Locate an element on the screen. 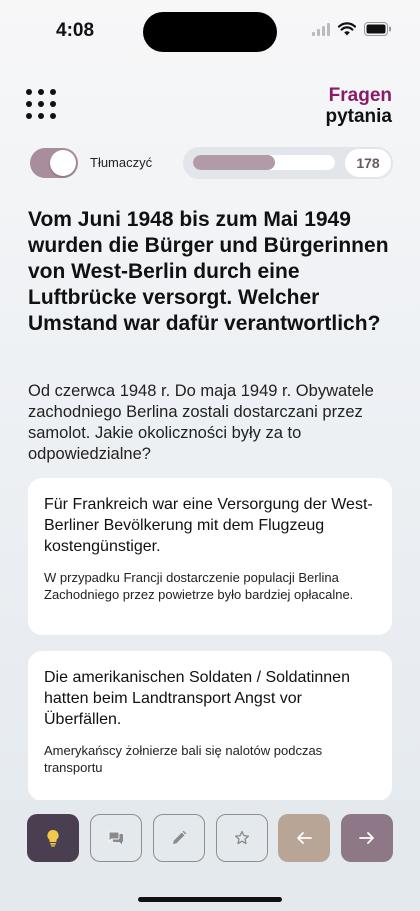  comment-button is located at coordinates (116, 838).